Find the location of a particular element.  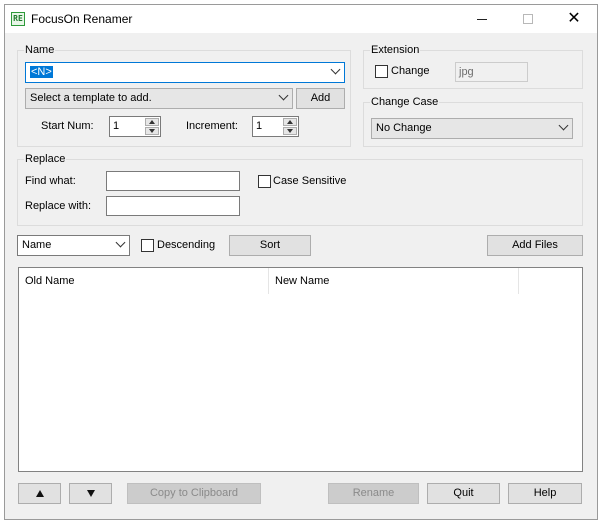

find-what-label: Find what: is located at coordinates (50, 181).